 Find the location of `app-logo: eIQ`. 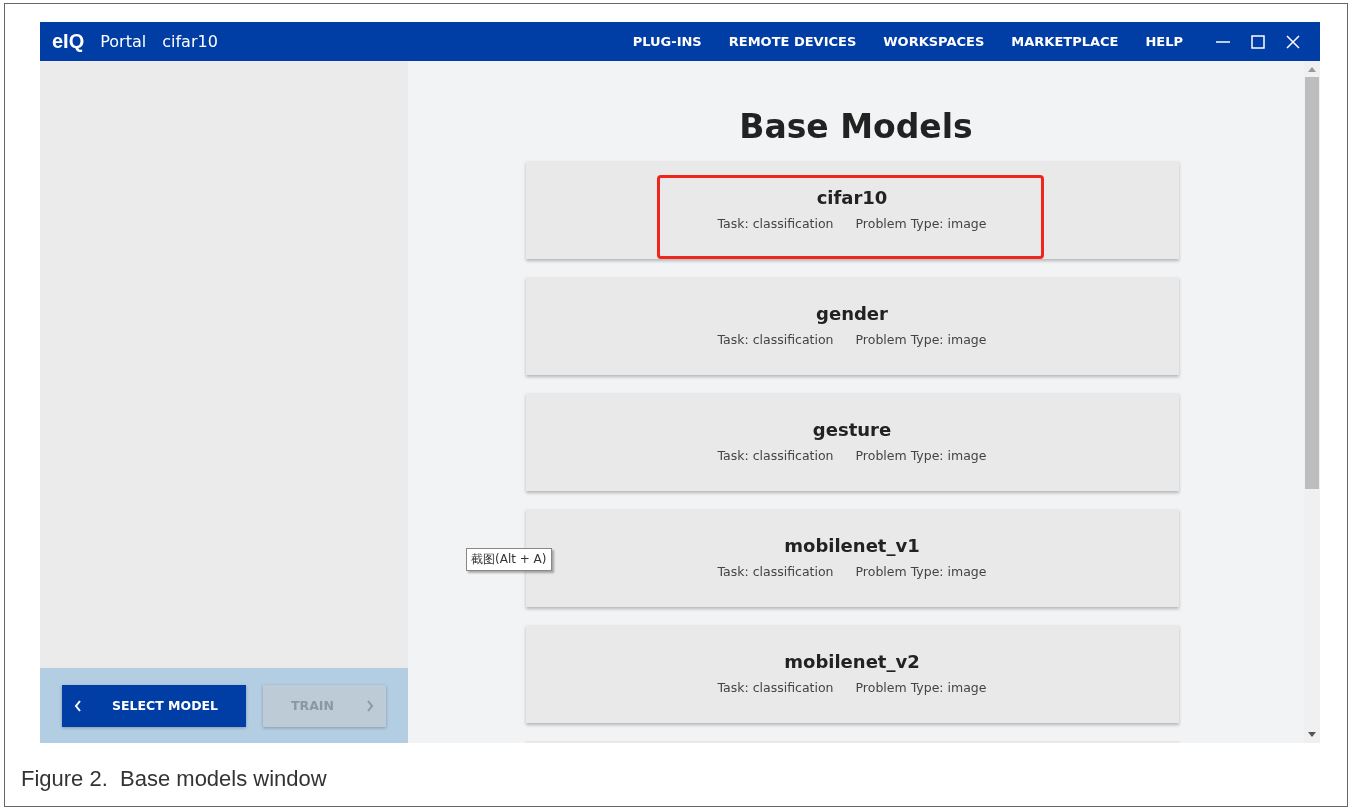

app-logo: eIQ is located at coordinates (68, 41).